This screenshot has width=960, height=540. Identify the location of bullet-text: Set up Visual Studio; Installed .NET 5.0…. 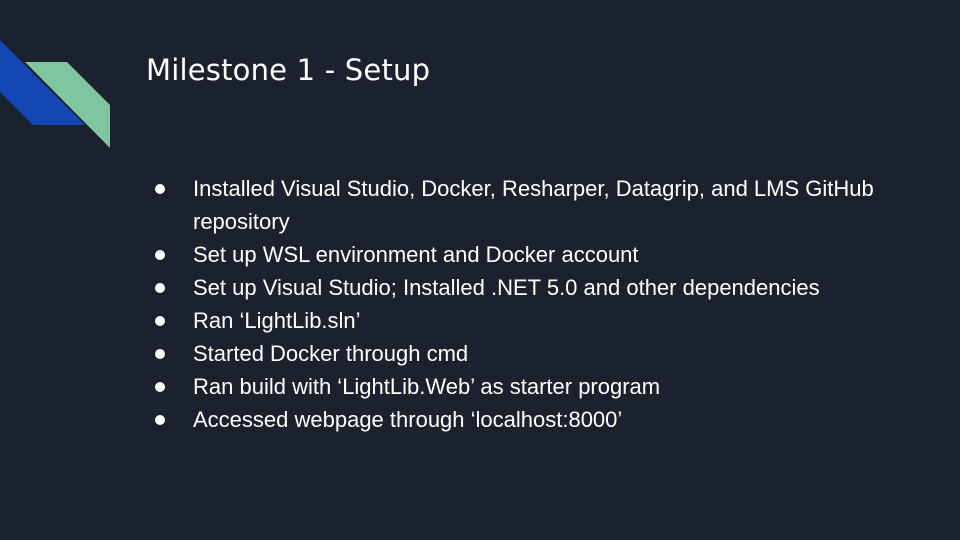
(506, 287).